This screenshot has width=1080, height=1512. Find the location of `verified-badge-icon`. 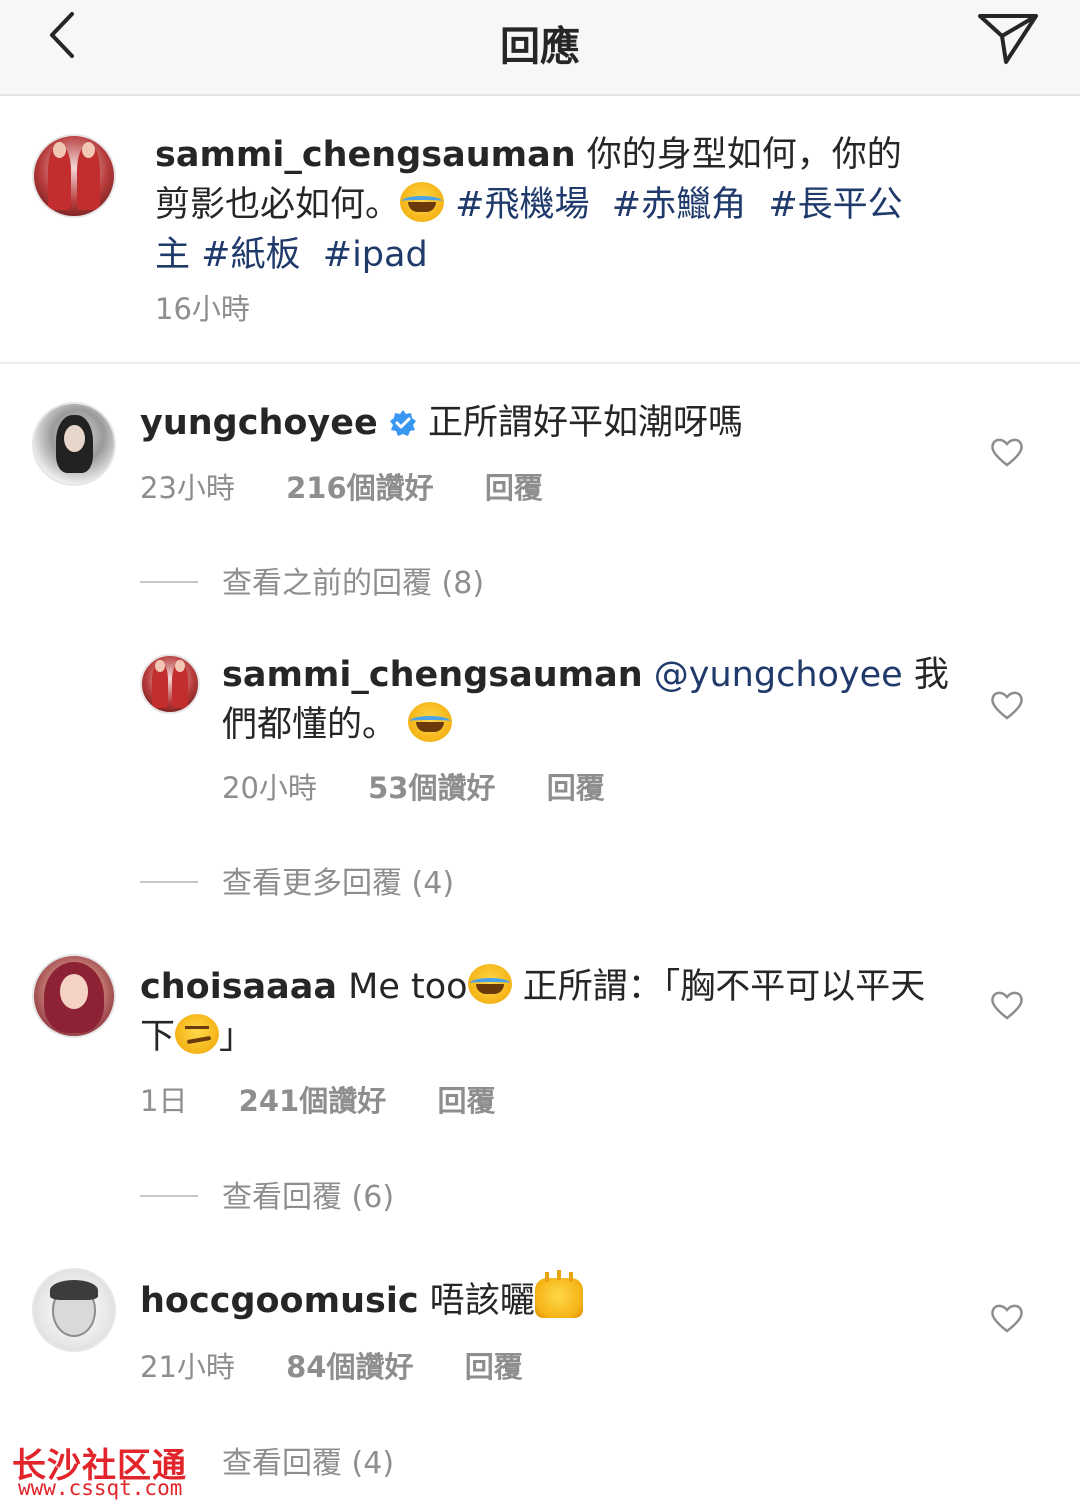

verified-badge-icon is located at coordinates (402, 423).